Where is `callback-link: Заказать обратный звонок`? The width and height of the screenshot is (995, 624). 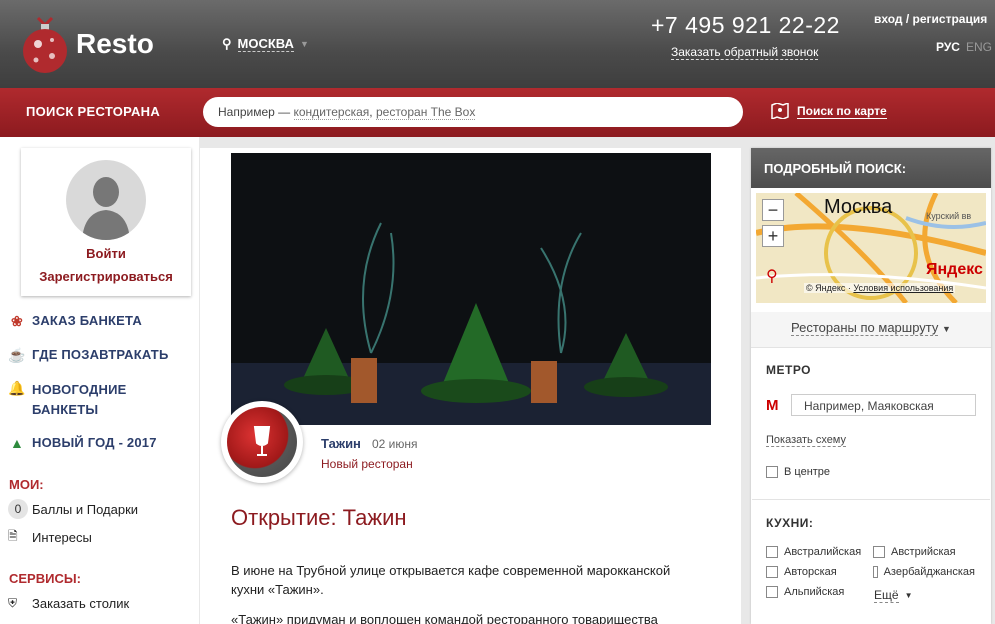 callback-link: Заказать обратный звонок is located at coordinates (745, 52).